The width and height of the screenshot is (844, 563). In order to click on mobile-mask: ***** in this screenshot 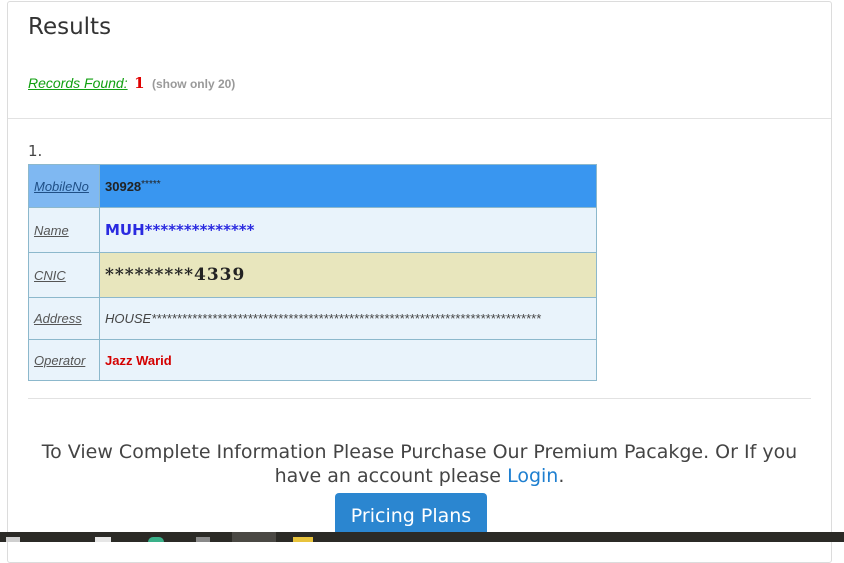, I will do `click(151, 184)`.